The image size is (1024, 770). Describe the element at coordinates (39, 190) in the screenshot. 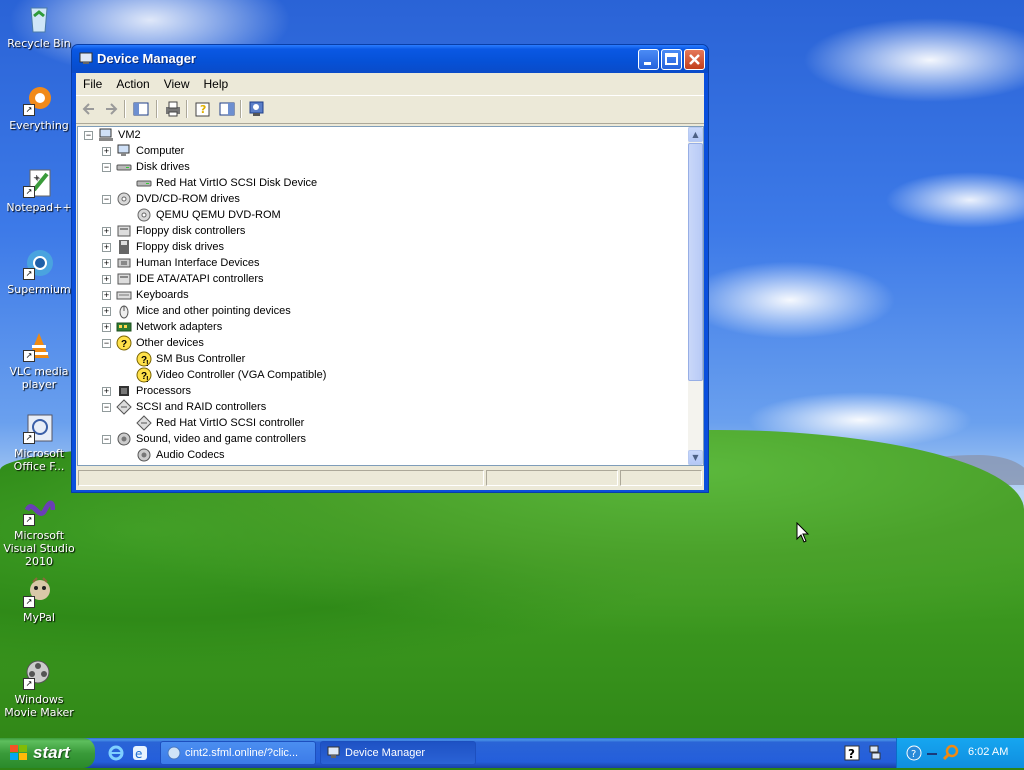

I see `desktop-icon-notepadpp: + ↗ Notepad++` at that location.